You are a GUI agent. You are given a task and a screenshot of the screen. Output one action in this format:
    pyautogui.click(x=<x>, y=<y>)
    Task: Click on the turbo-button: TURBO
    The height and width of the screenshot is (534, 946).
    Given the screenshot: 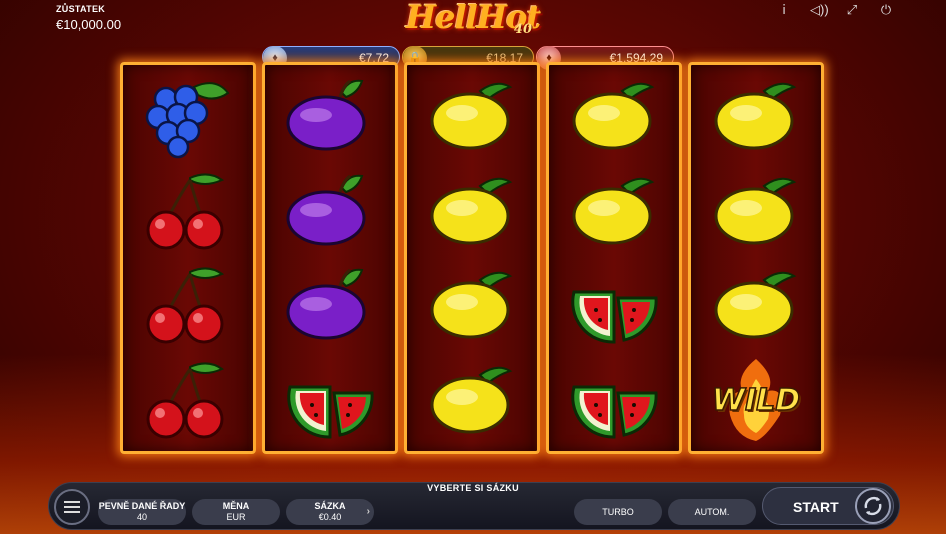 What is the action you would take?
    pyautogui.click(x=618, y=512)
    